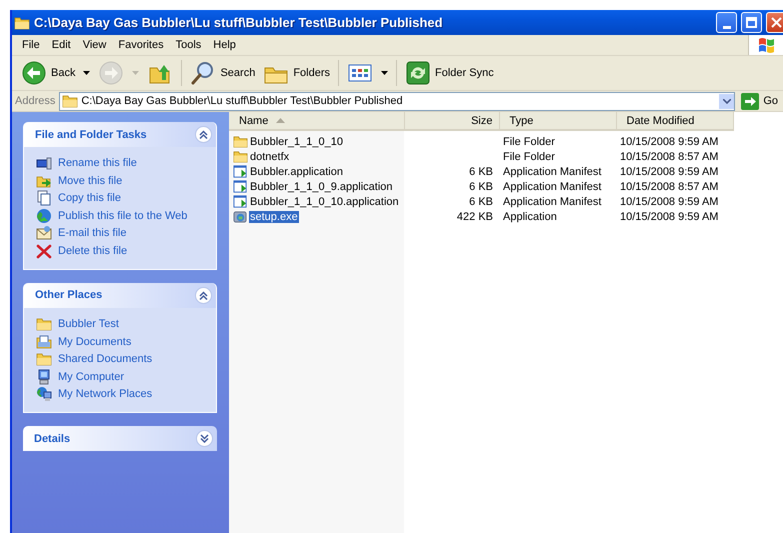 The height and width of the screenshot is (533, 783). What do you see at coordinates (44, 342) in the screenshot?
I see `documents-icon` at bounding box center [44, 342].